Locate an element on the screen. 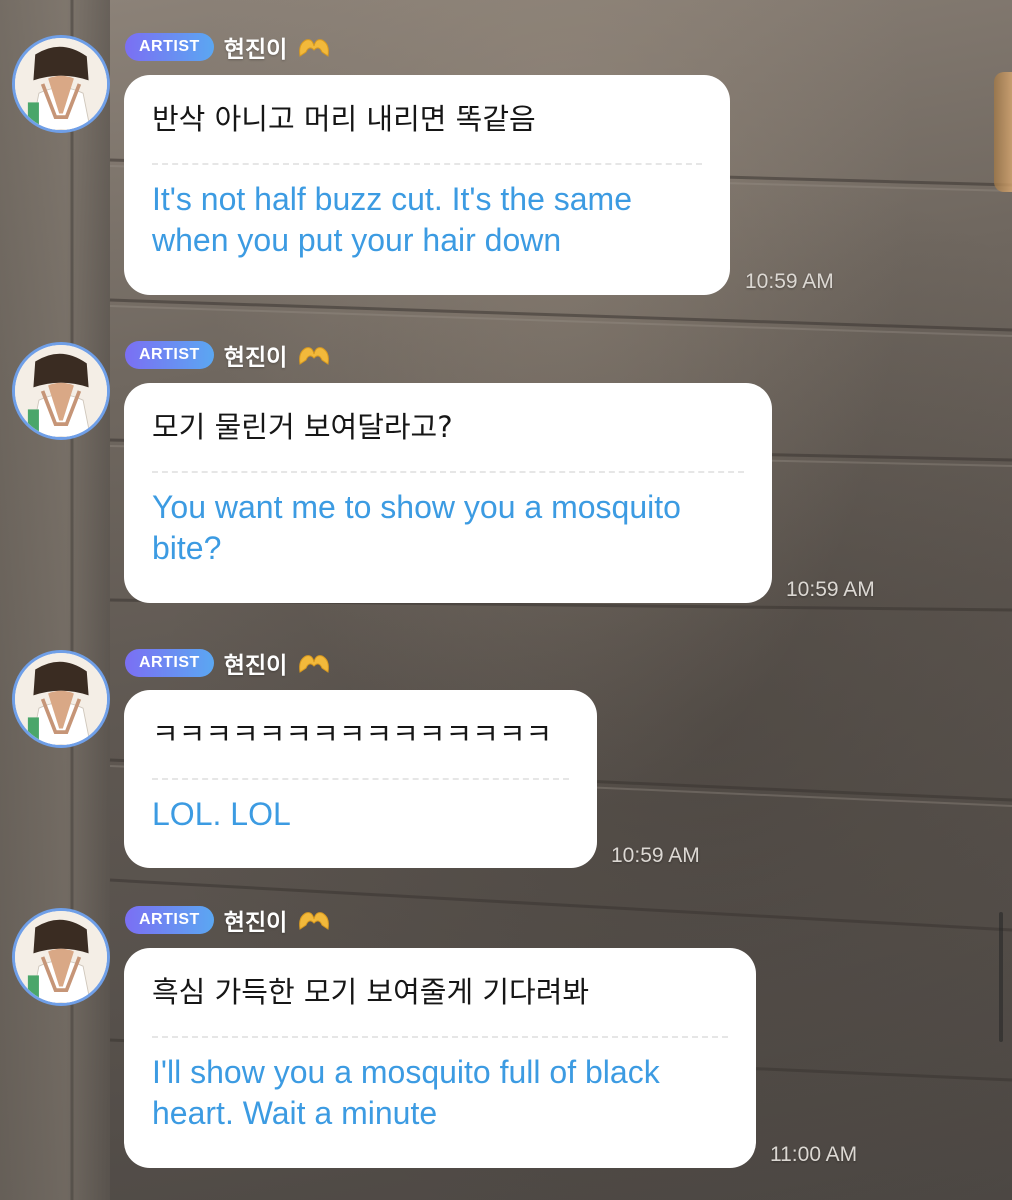  message-bubble: ㅋㅋㅋㅋㅋㅋㅋㅋㅋㅋㅋㅋㅋㅋㅋ LOL. LOL is located at coordinates (360, 779).